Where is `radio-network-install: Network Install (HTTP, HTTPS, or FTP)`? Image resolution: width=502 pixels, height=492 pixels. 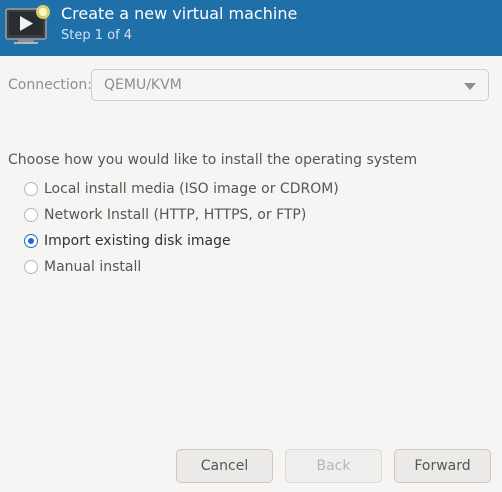 radio-network-install: Network Install (HTTP, HTTPS, or FTP) is located at coordinates (165, 215).